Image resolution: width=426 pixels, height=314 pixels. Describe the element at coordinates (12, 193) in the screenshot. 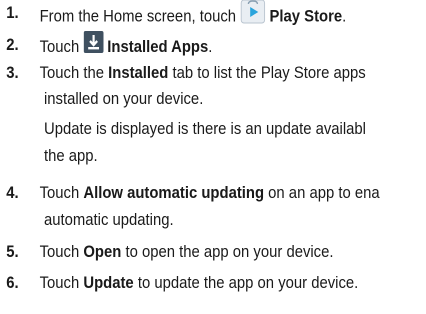

I see `step-number: 4.` at that location.